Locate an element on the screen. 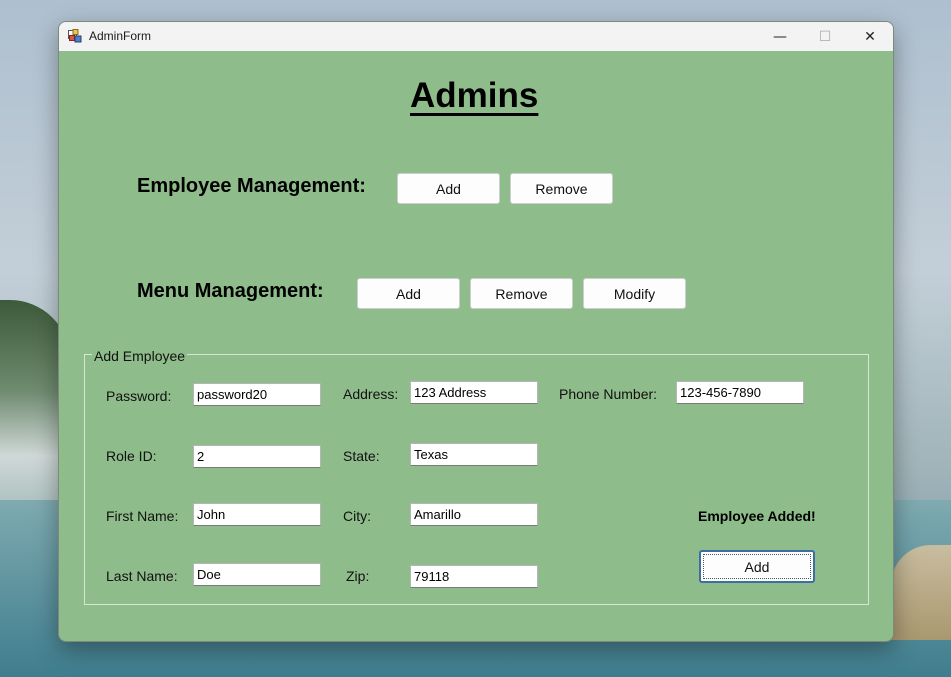 This screenshot has width=951, height=677. menu-modify-button: Modify is located at coordinates (634, 293).